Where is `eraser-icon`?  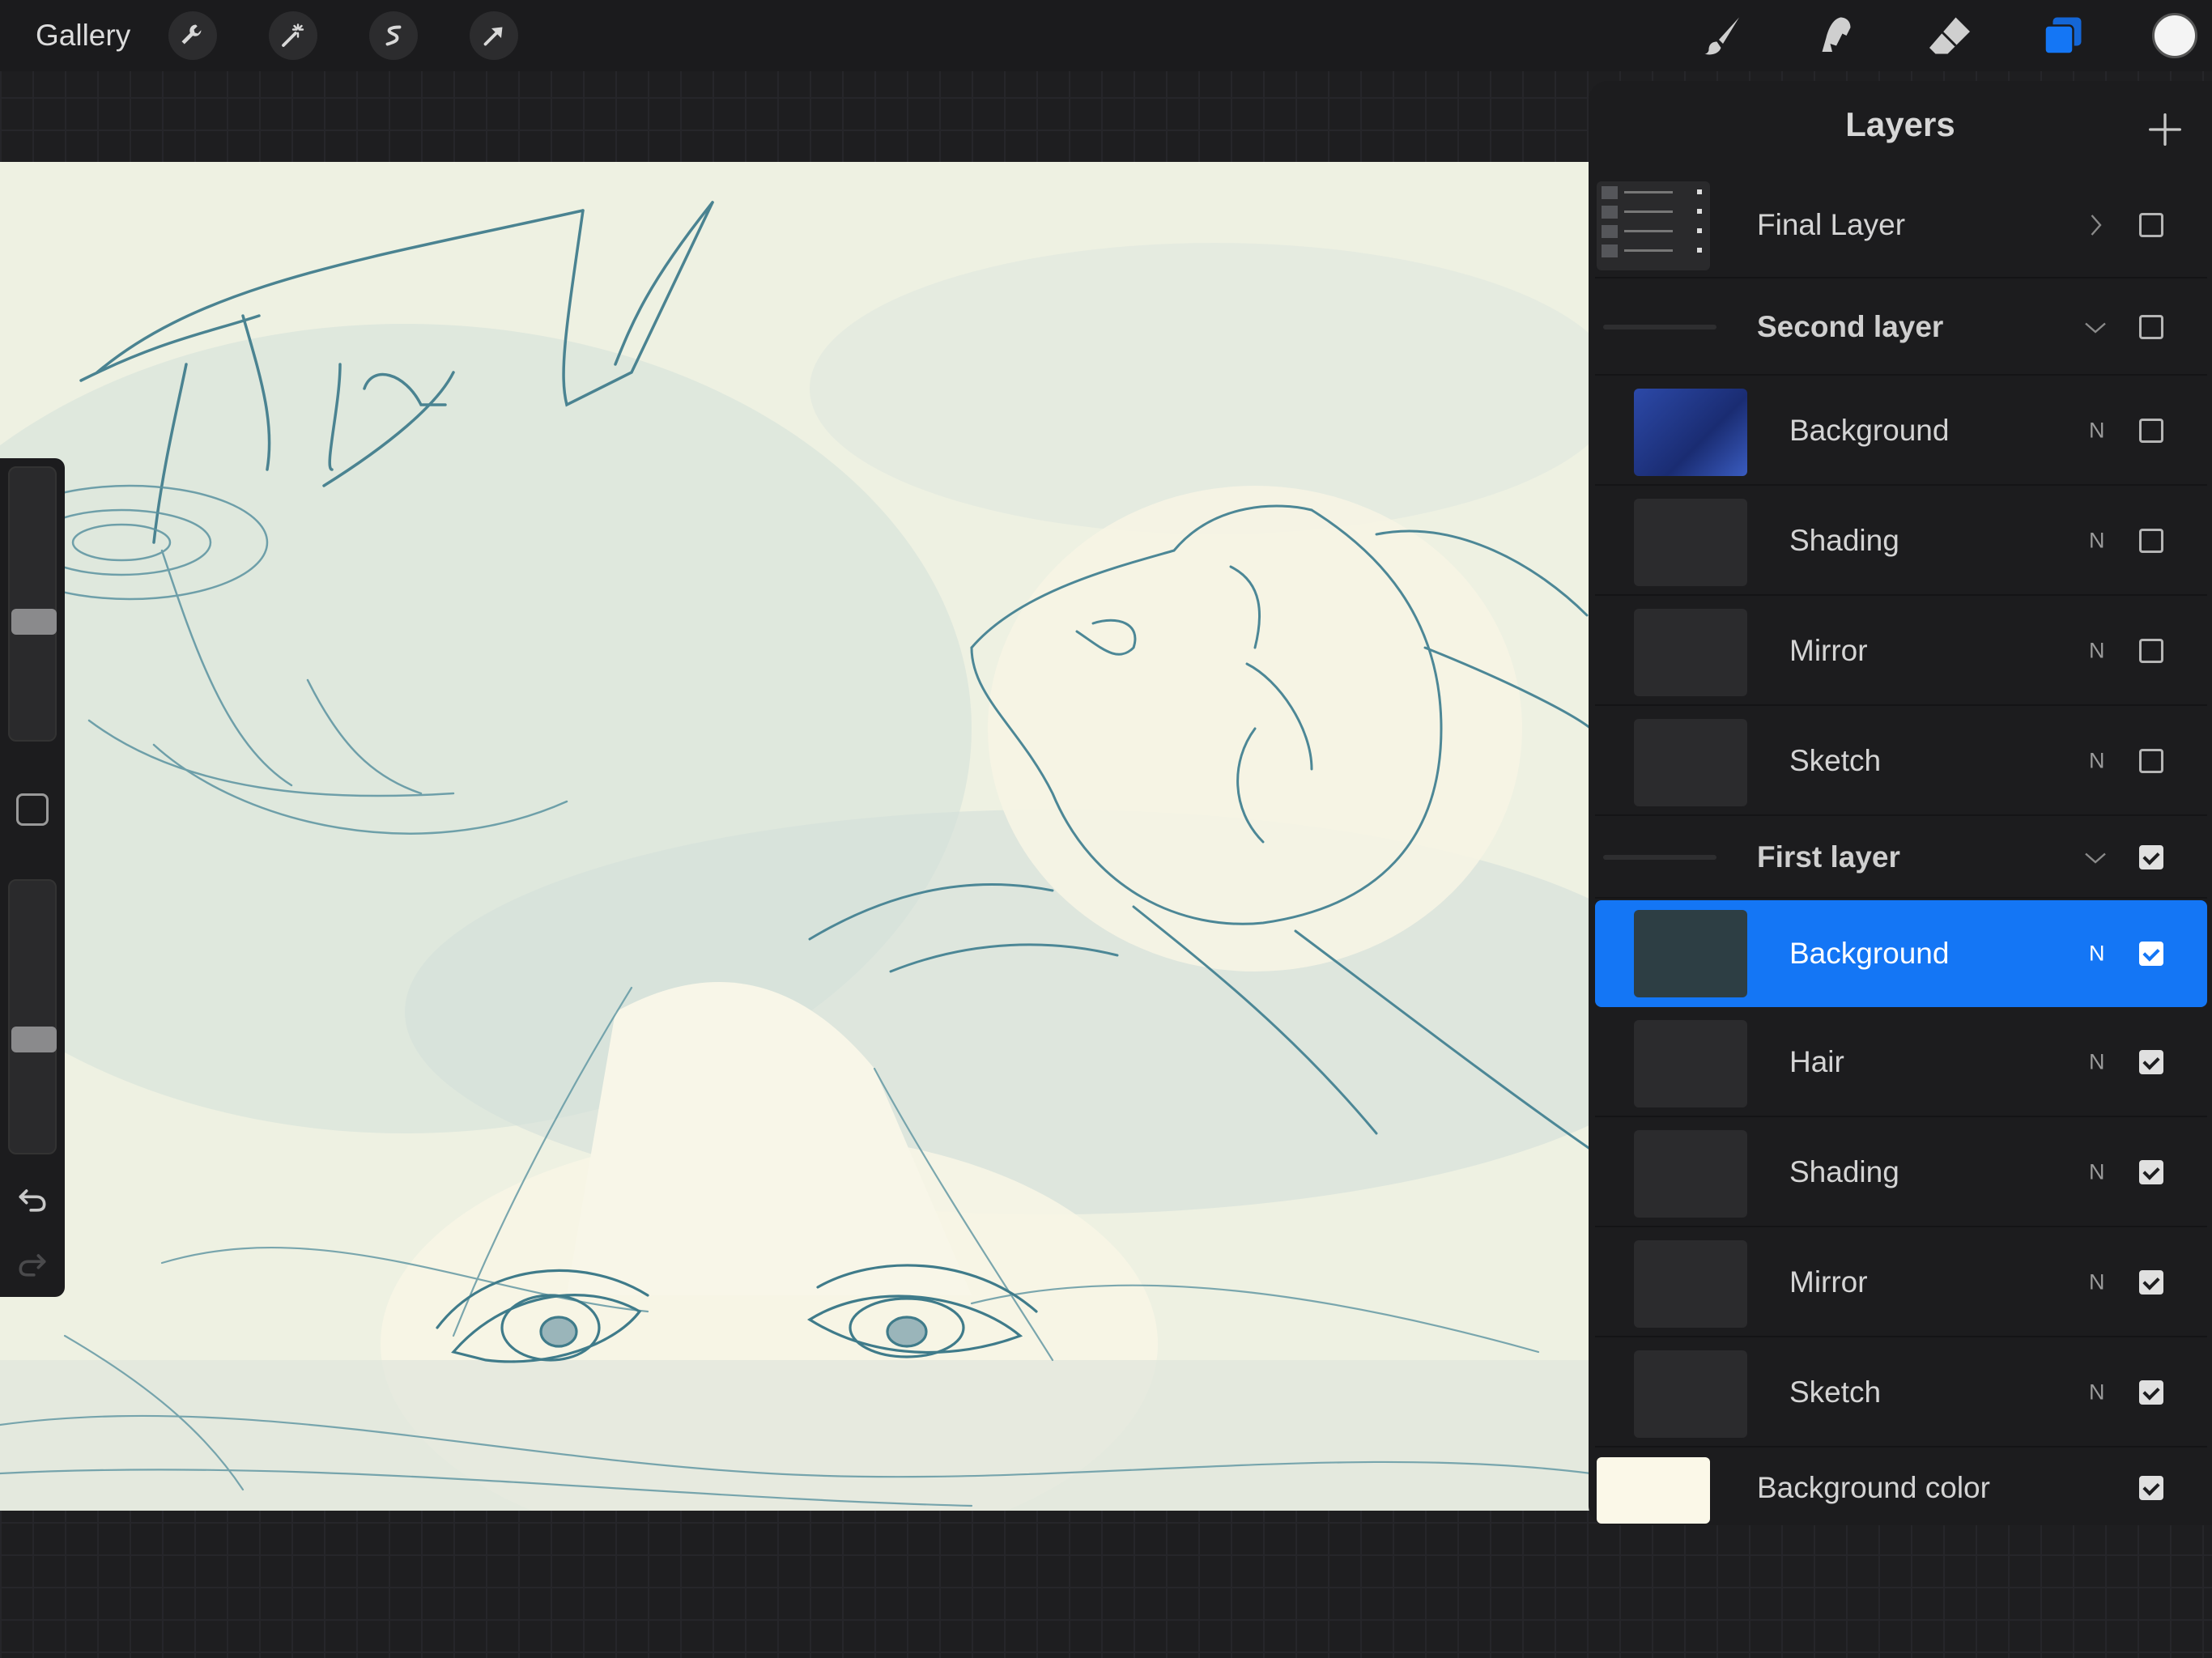
eraser-icon is located at coordinates (1949, 35).